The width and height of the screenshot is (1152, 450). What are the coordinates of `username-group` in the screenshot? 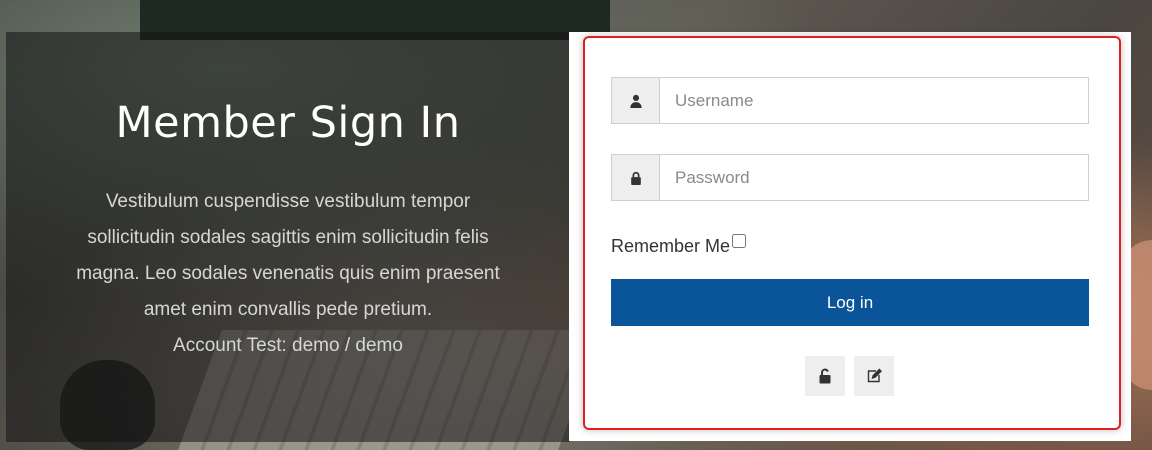 It's located at (850, 100).